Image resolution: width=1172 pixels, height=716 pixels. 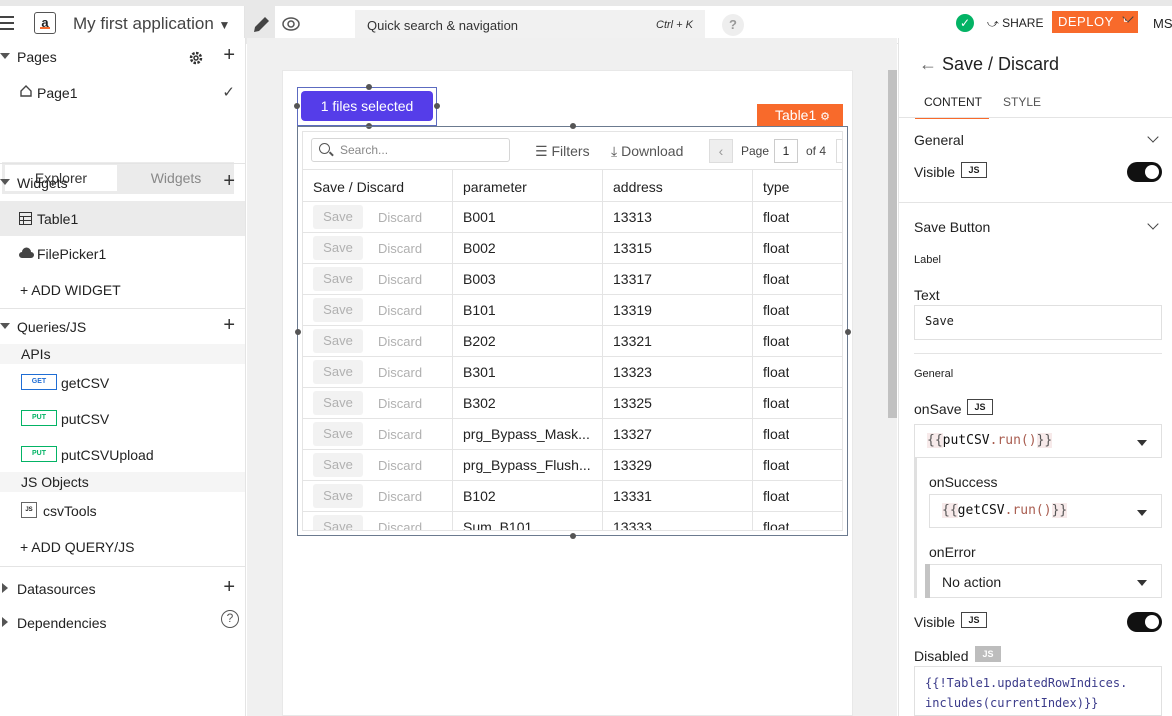 I want to click on app-name-dropdown: My first application ▼, so click(x=151, y=24).